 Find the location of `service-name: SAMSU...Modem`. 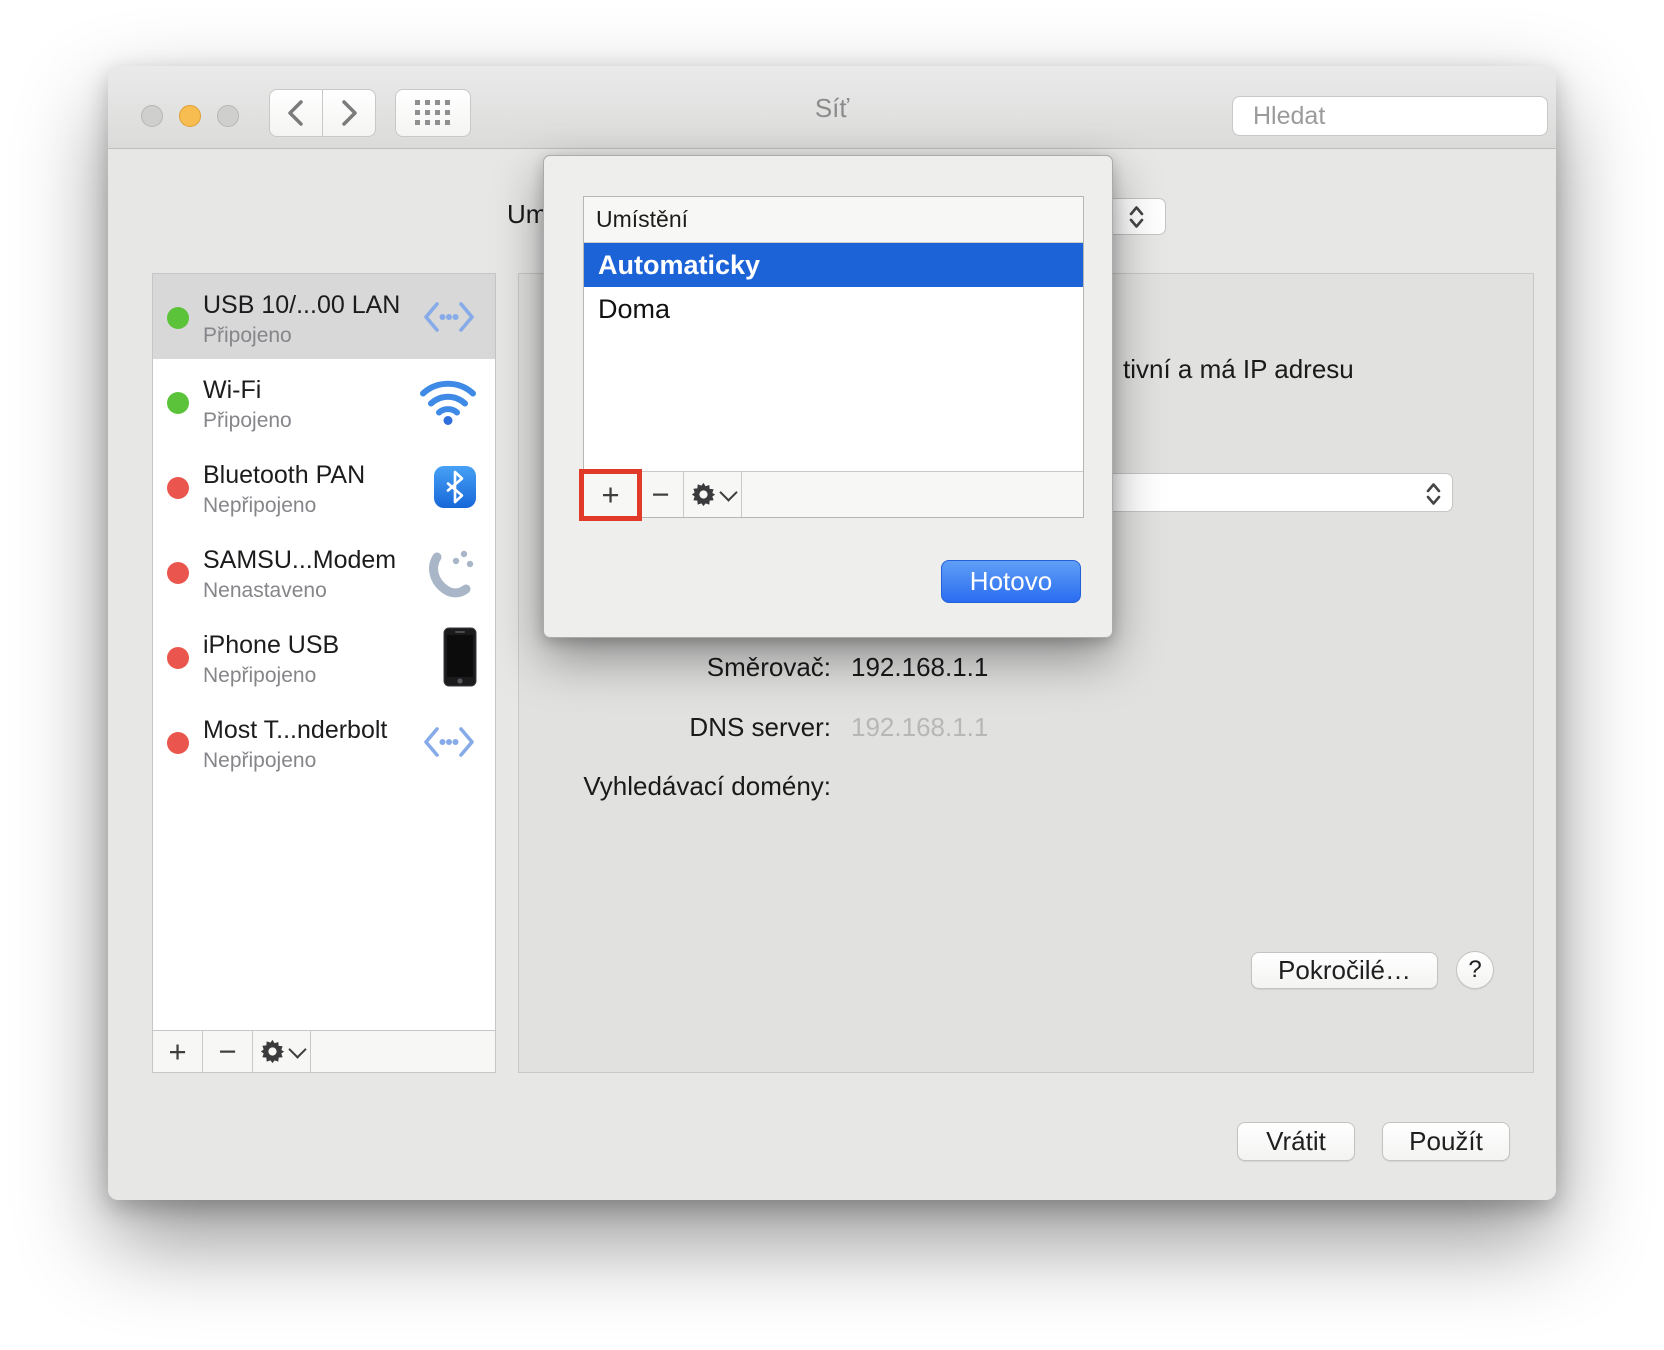

service-name: SAMSU...Modem is located at coordinates (300, 560).